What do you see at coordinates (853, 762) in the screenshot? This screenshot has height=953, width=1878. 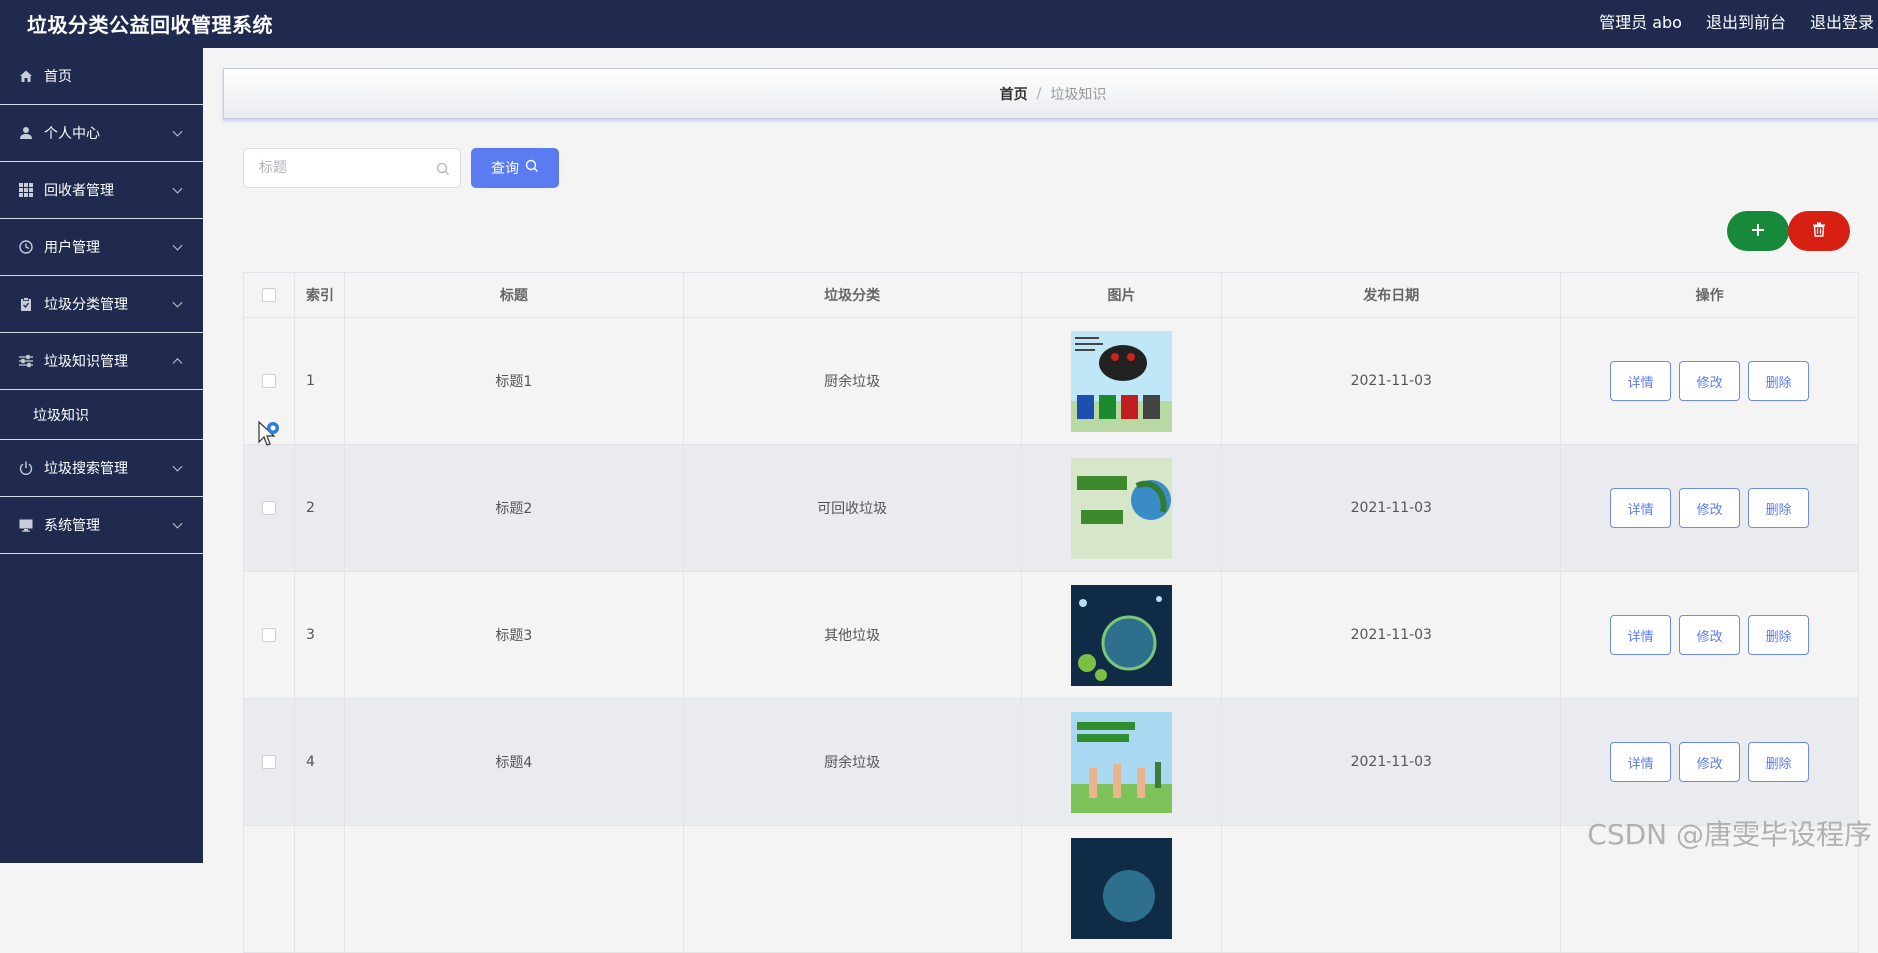 I see `row-category: 厨余垃圾` at bounding box center [853, 762].